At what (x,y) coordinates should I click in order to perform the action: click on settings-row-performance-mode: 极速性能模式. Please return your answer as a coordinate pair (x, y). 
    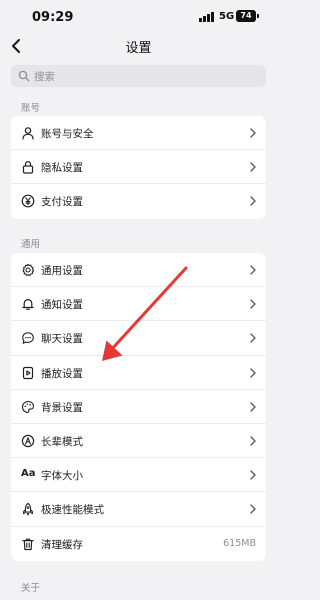
    Looking at the image, I should click on (138, 509).